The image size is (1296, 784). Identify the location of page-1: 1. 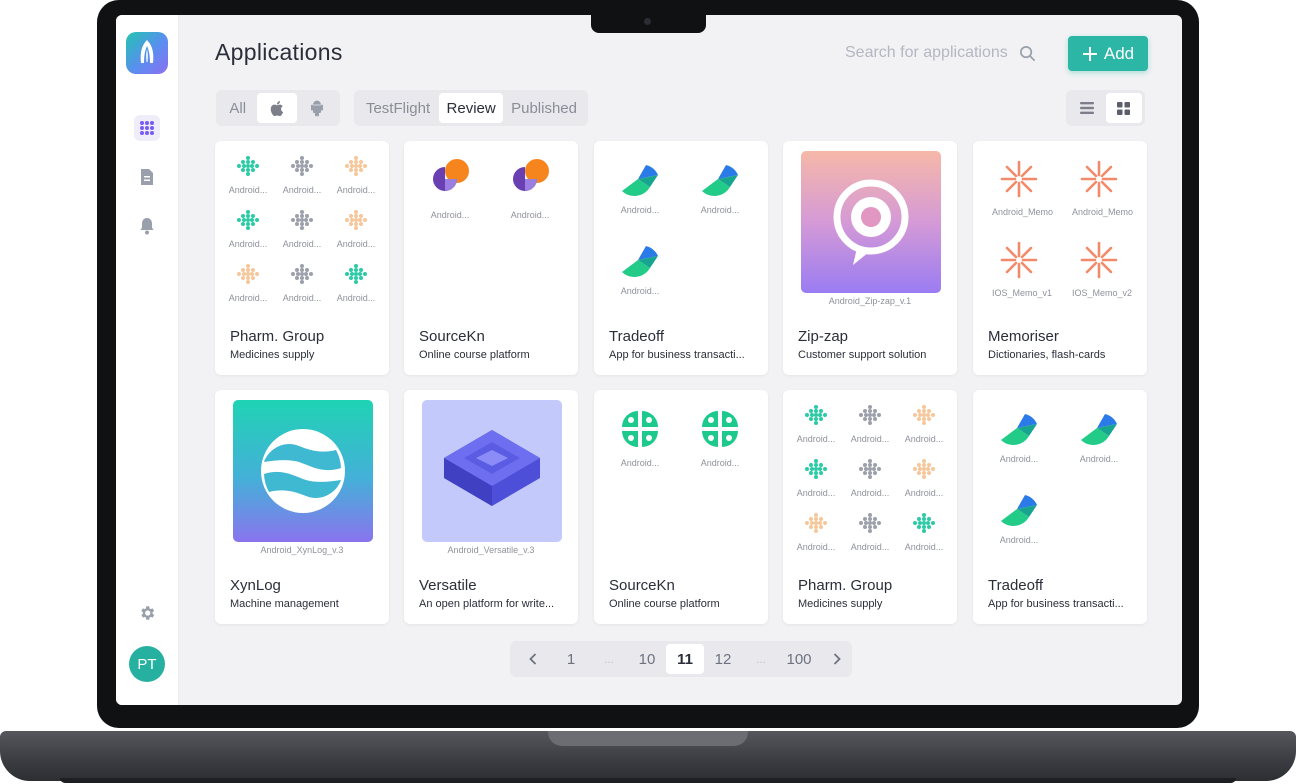
(571, 659).